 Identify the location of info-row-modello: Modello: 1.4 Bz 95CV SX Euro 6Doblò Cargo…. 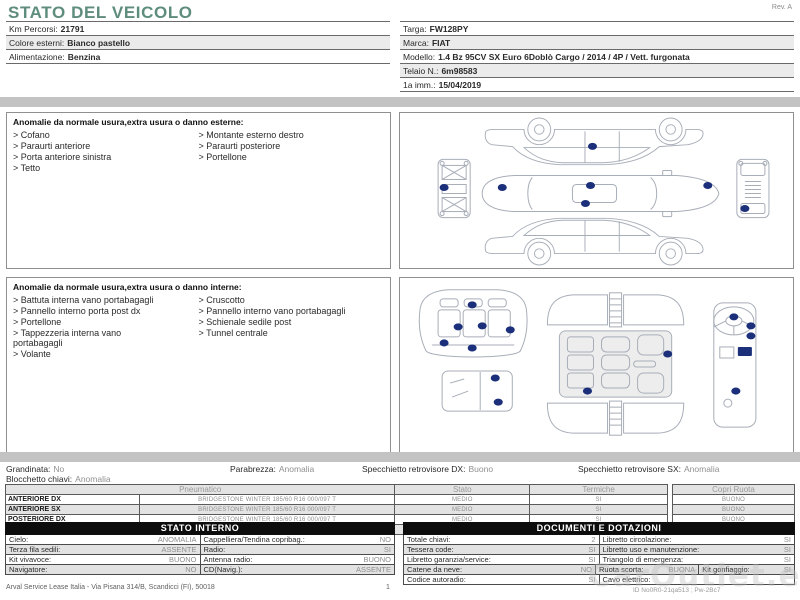
(597, 57).